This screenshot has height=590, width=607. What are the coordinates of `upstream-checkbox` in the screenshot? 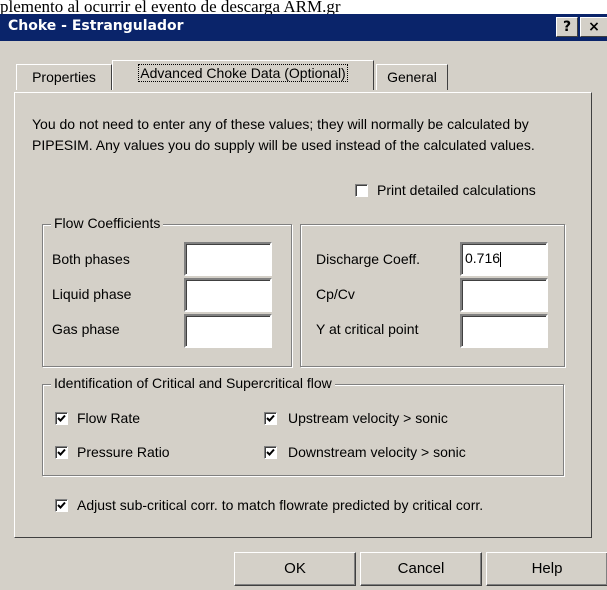 It's located at (270, 418).